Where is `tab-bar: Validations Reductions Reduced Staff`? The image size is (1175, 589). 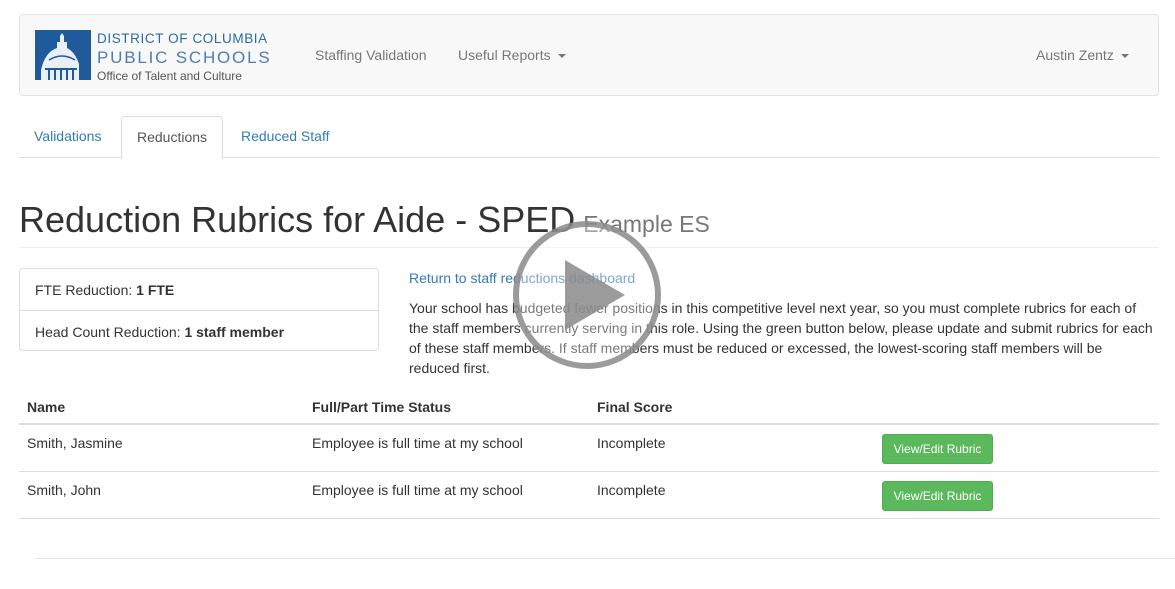 tab-bar: Validations Reductions Reduced Staff is located at coordinates (589, 137).